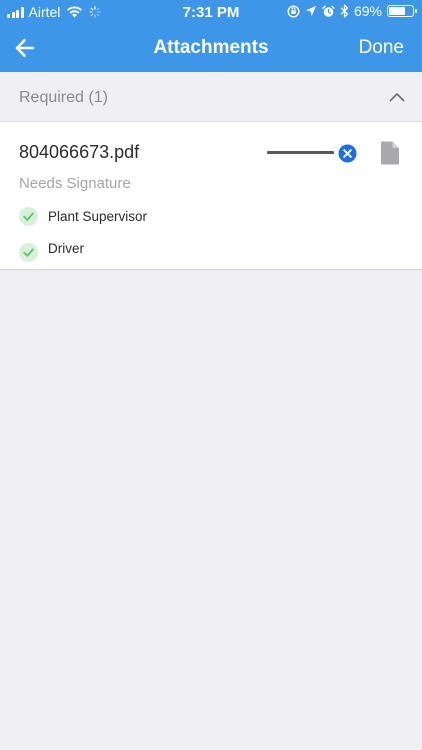 The width and height of the screenshot is (422, 750). Describe the element at coordinates (344, 11) in the screenshot. I see `bluetooth-icon` at that location.